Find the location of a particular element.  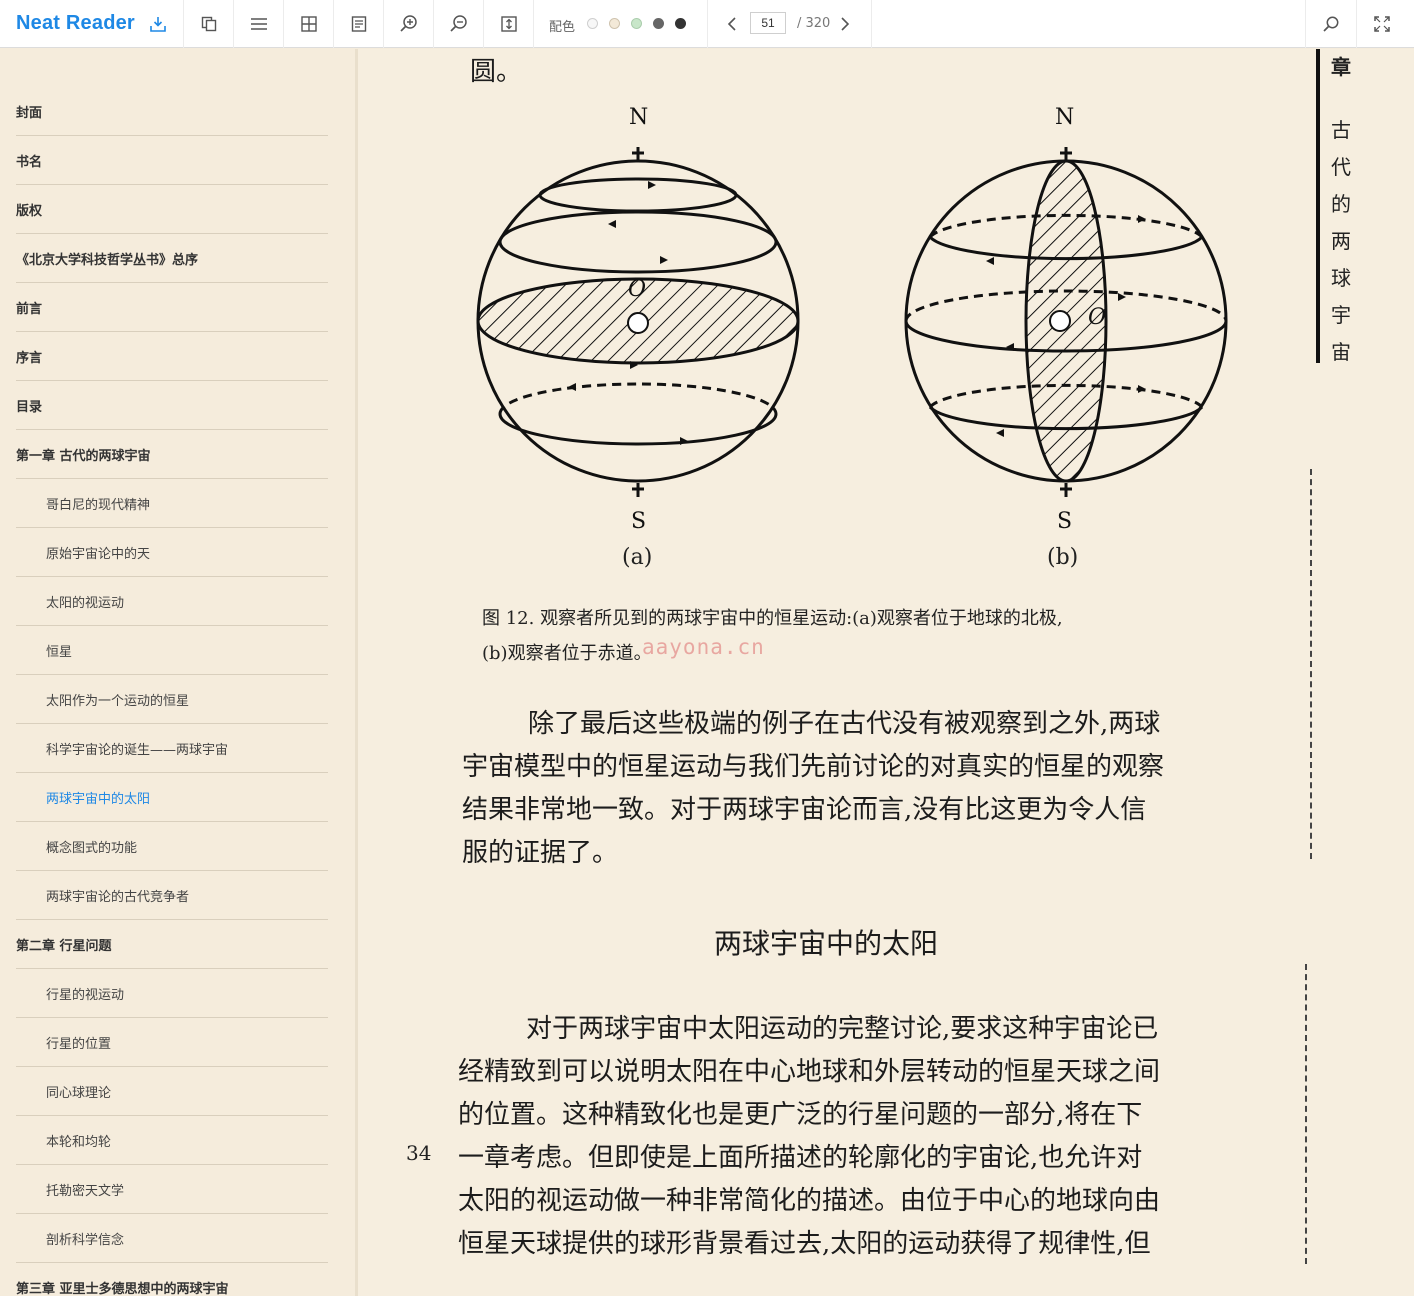

theme-swatch-white is located at coordinates (592, 23).